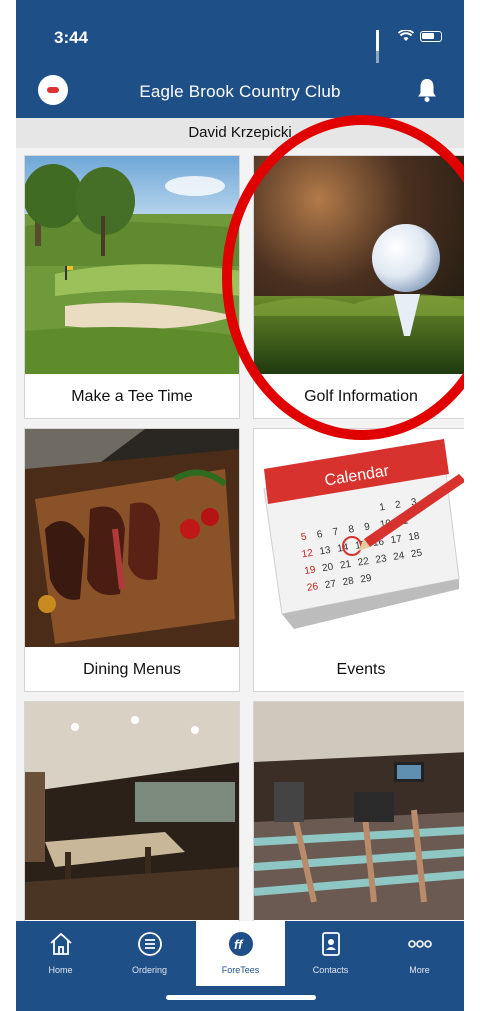 The width and height of the screenshot is (480, 1011). I want to click on home-indicator, so click(241, 997).